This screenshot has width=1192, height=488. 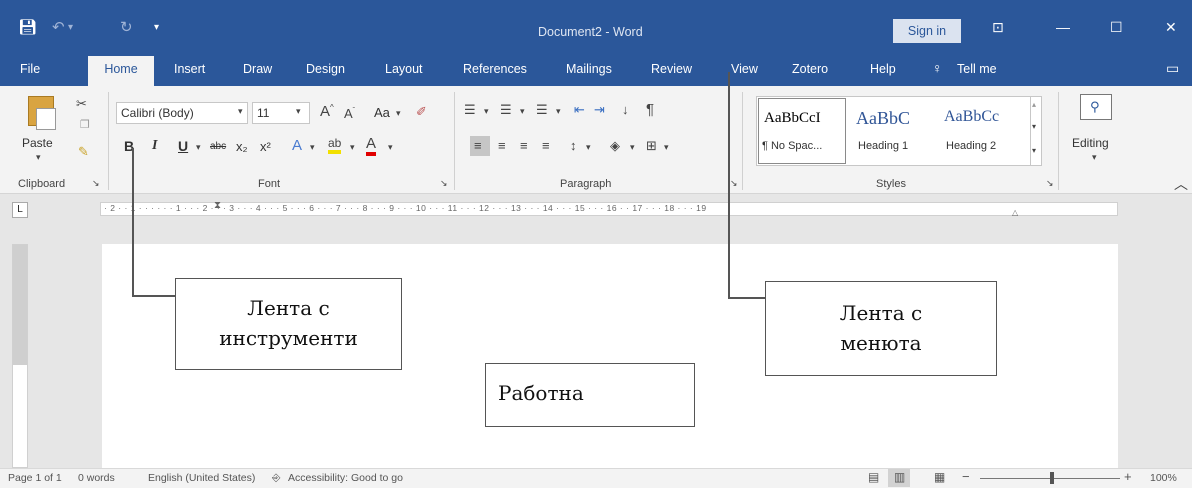 I want to click on style-no-spacing, so click(x=802, y=131).